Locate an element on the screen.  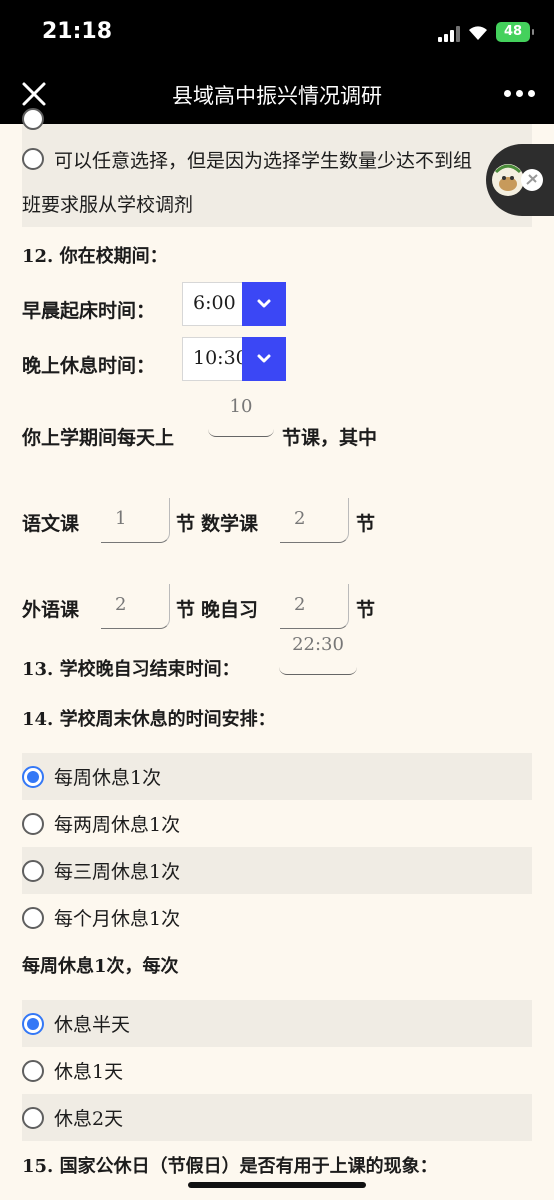
option-row: 休息2天 is located at coordinates (277, 1117).